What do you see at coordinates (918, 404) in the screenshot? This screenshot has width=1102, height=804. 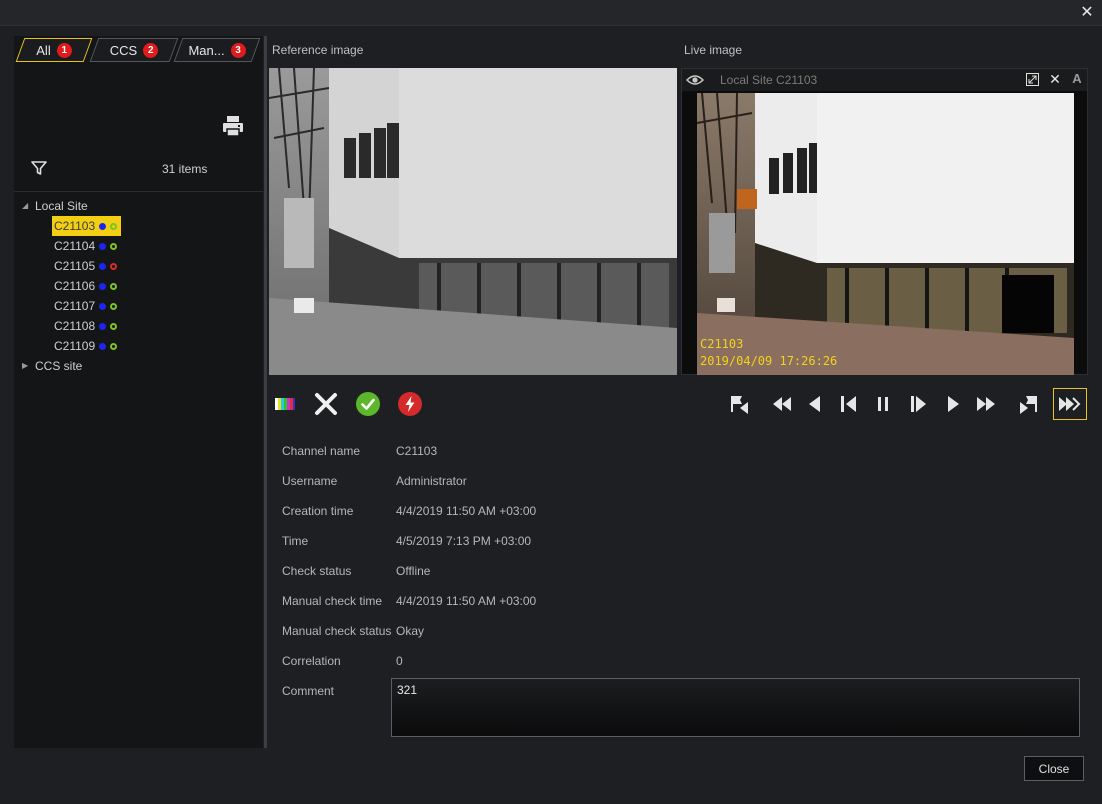 I see `step-forward-icon` at bounding box center [918, 404].